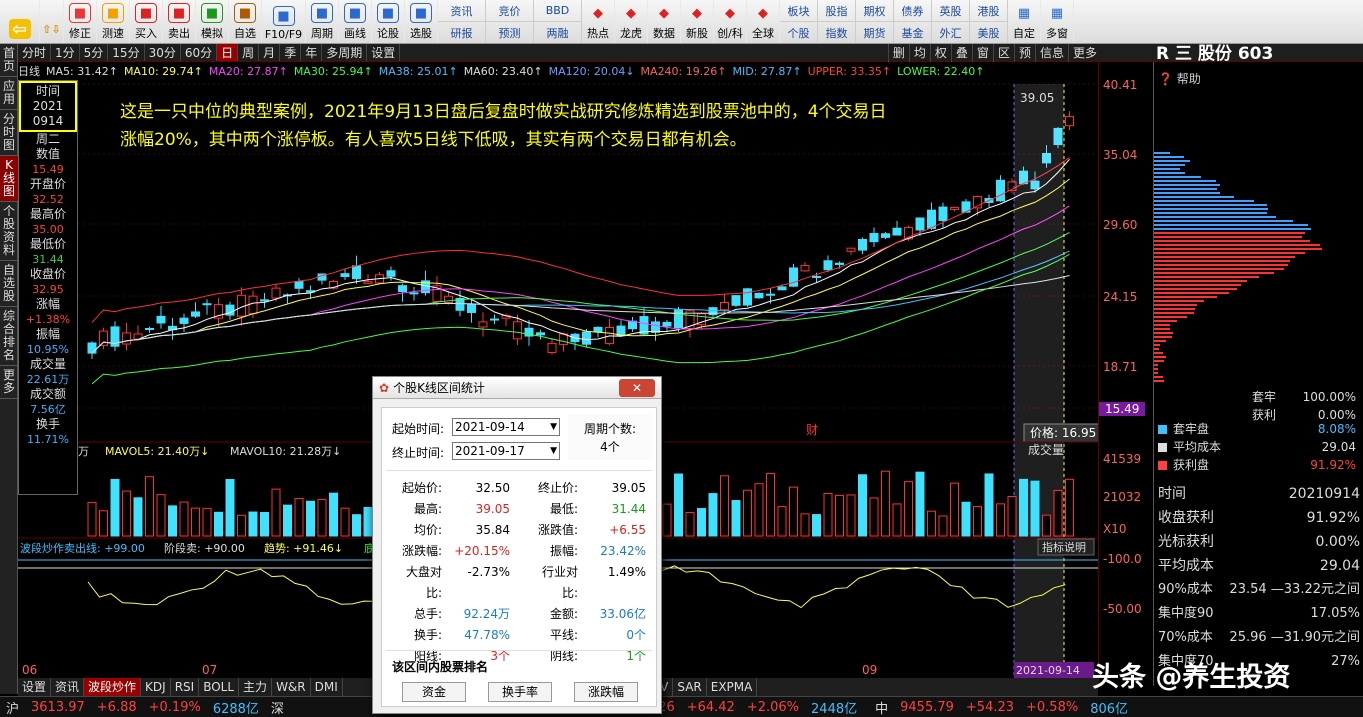 This screenshot has height=717, width=1363. I want to click on tab-4: 30分, so click(163, 52).